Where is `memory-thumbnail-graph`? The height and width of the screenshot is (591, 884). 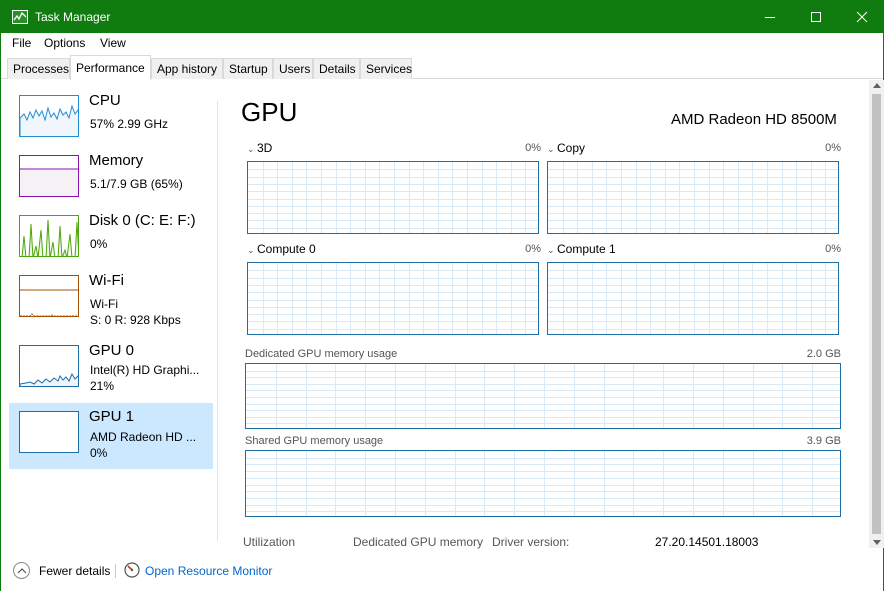 memory-thumbnail-graph is located at coordinates (49, 176).